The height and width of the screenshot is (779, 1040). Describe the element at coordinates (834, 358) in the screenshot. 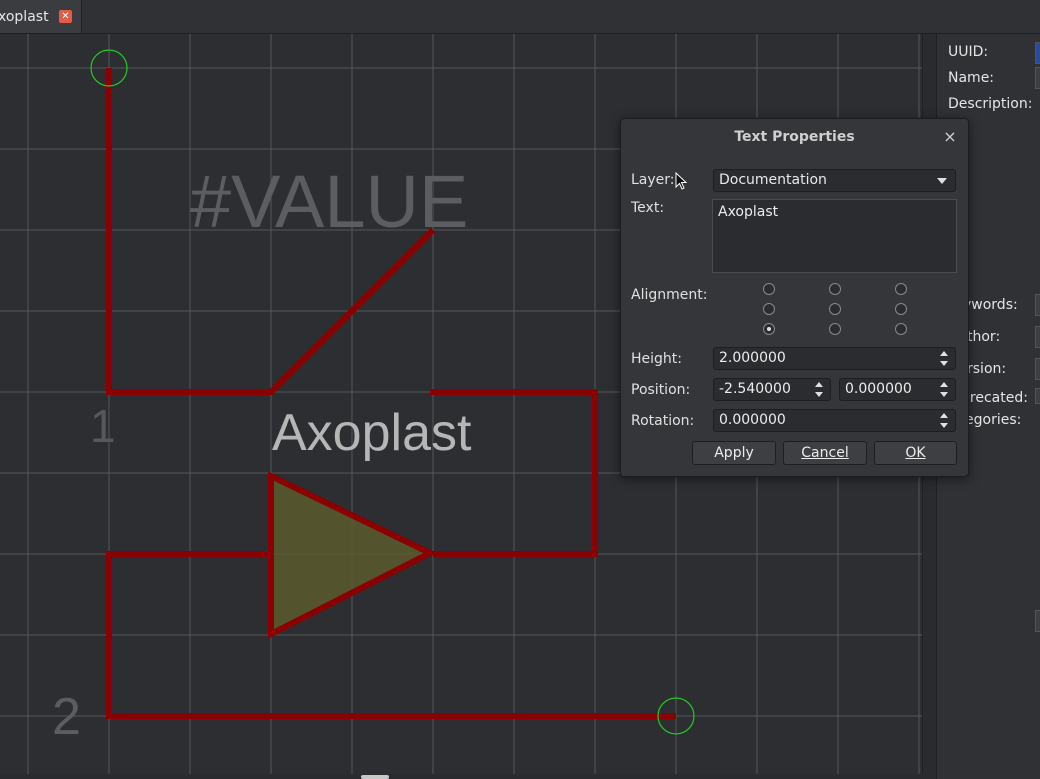

I see `height-spinbox: 2.000000` at that location.